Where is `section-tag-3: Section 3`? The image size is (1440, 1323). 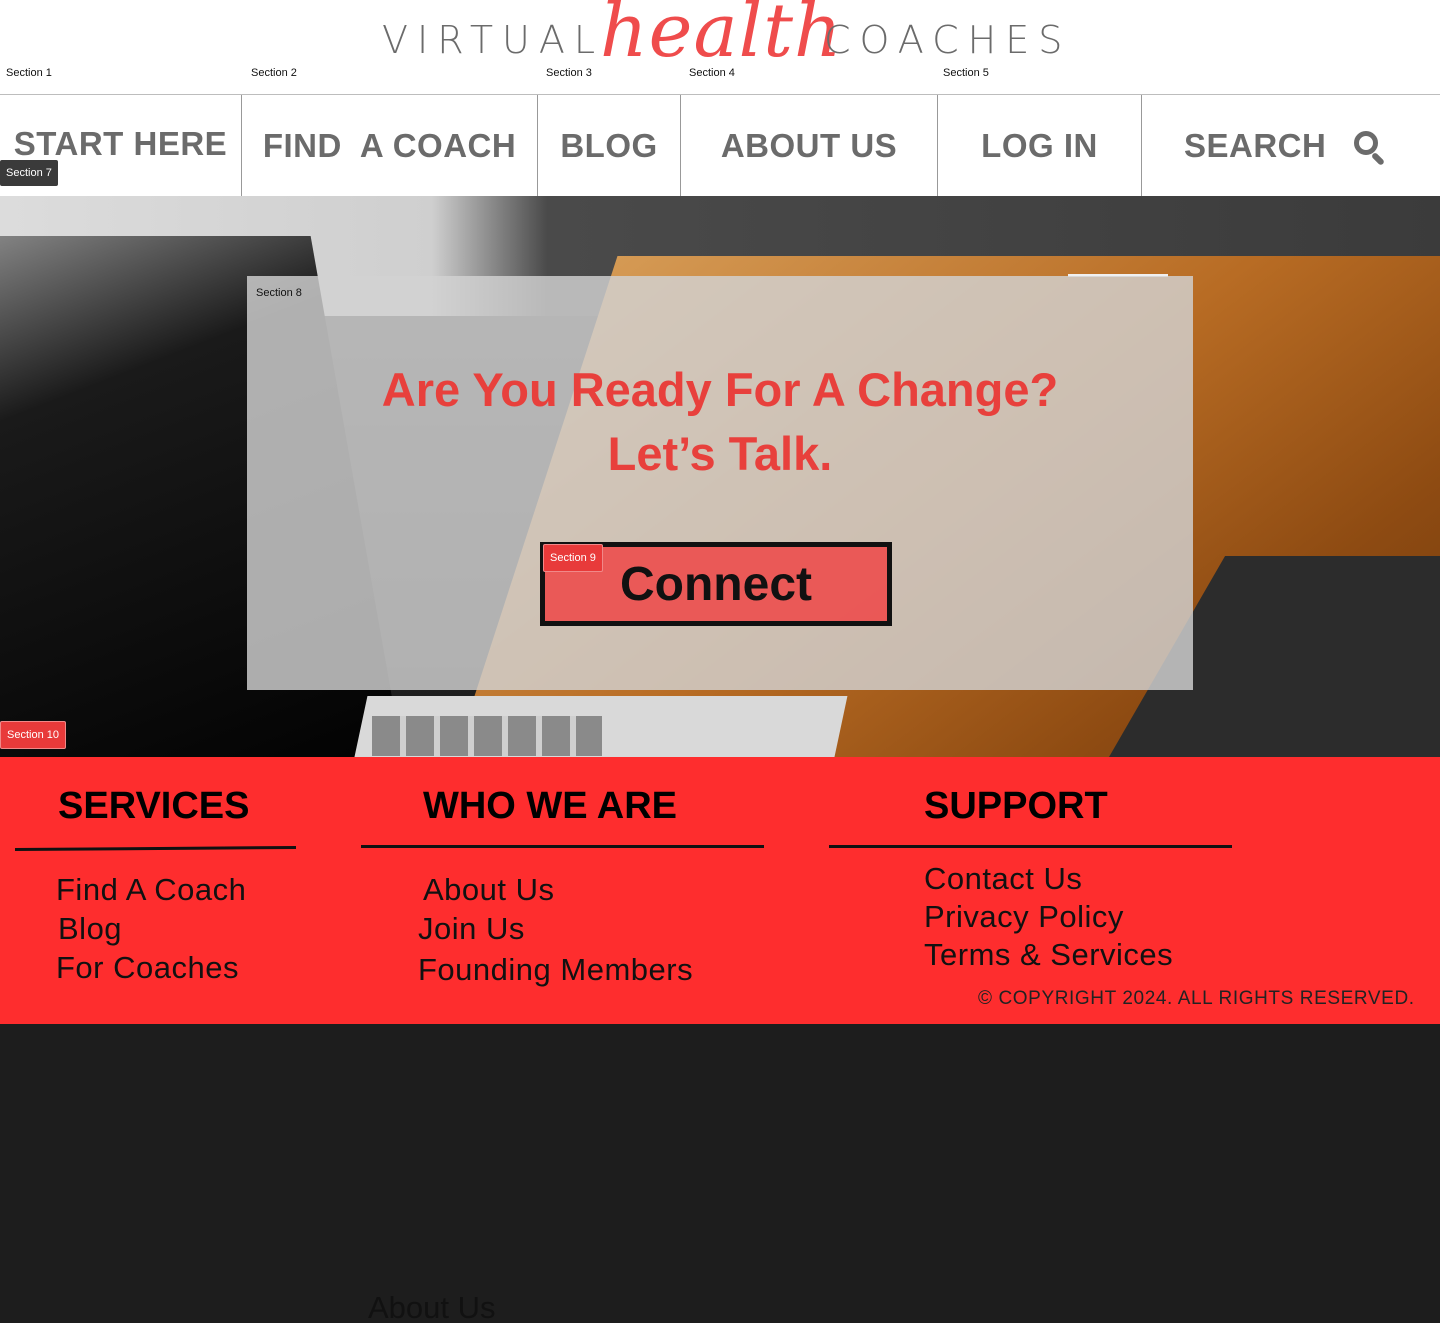 section-tag-3: Section 3 is located at coordinates (569, 73).